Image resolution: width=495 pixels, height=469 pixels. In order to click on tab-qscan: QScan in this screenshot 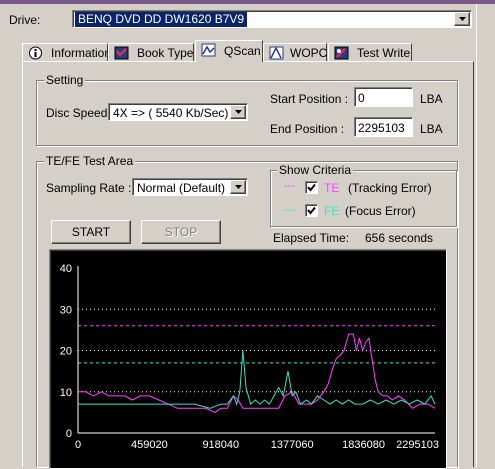, I will do `click(229, 51)`.